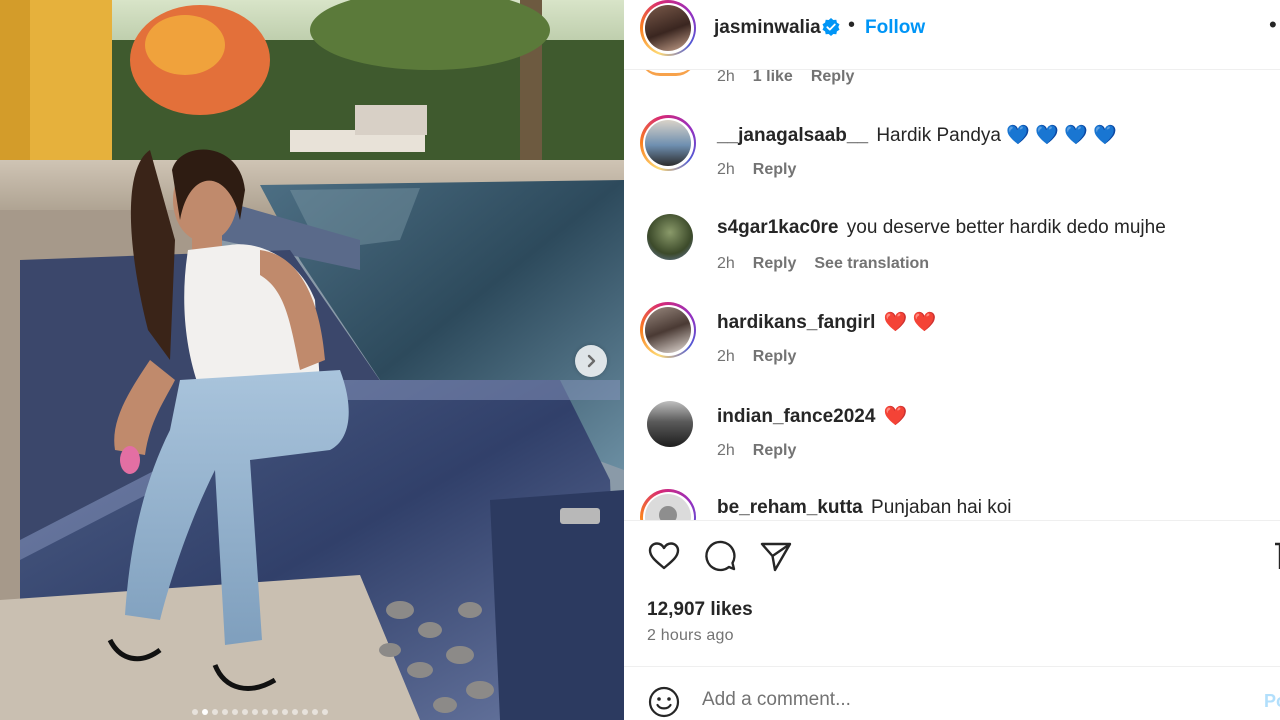  I want to click on add-comment-bar: Po, so click(952, 693).